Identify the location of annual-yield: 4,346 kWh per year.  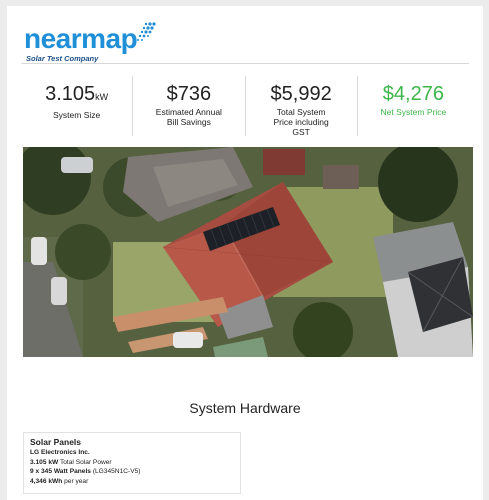
(59, 481).